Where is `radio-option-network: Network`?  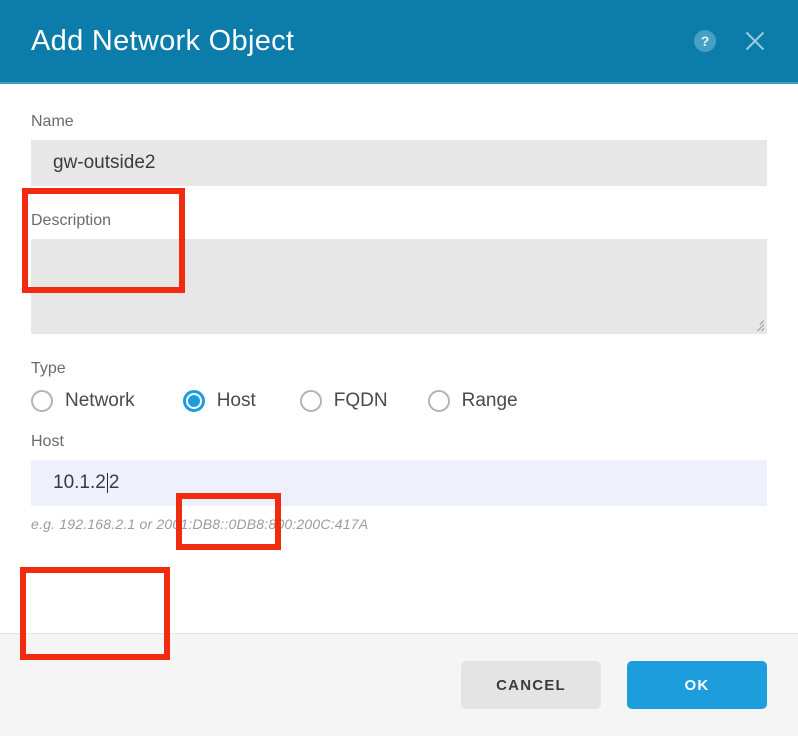
radio-option-network: Network is located at coordinates (83, 401).